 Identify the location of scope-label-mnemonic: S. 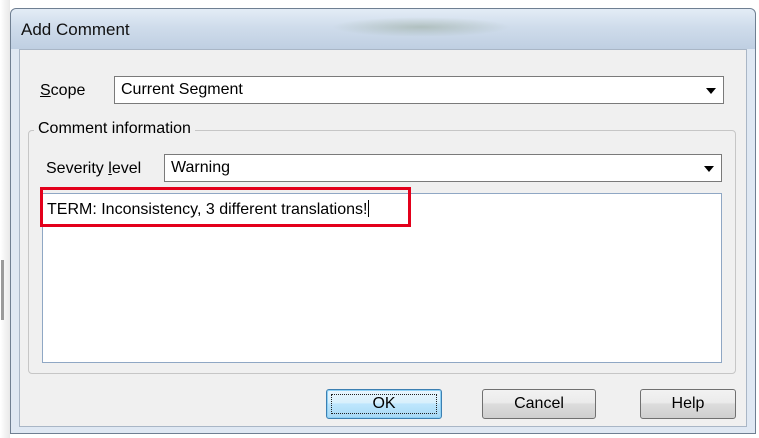
(45, 90).